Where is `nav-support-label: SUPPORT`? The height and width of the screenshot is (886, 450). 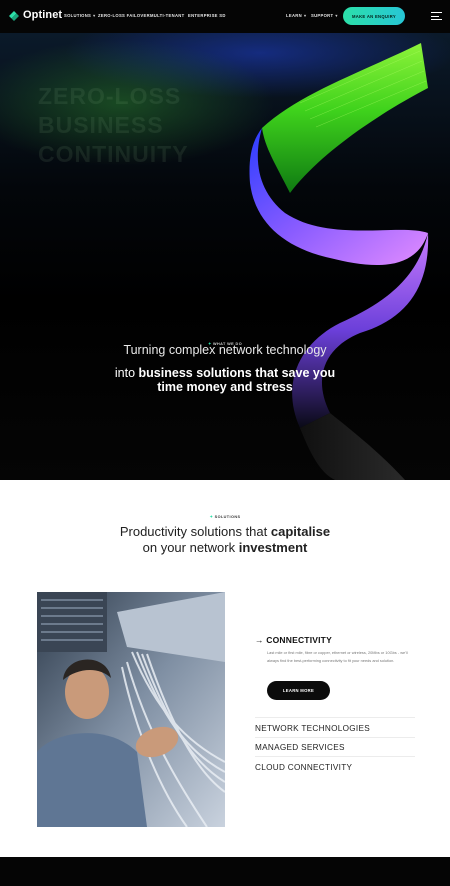
nav-support-label: SUPPORT is located at coordinates (322, 15).